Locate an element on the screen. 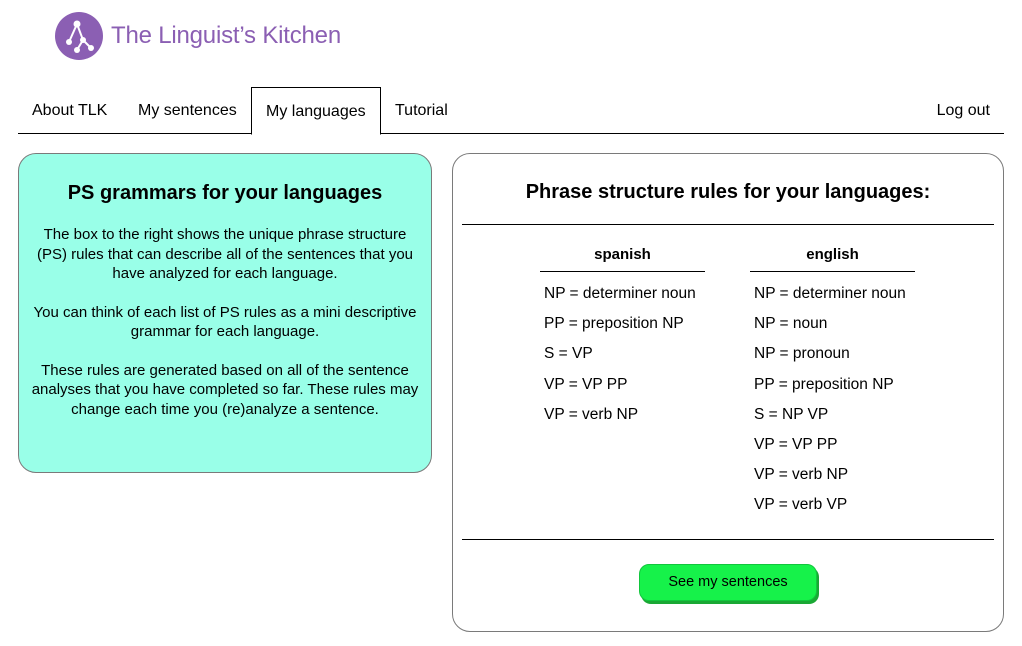 This screenshot has height=646, width=1022. logout-link: Log out is located at coordinates (963, 110).